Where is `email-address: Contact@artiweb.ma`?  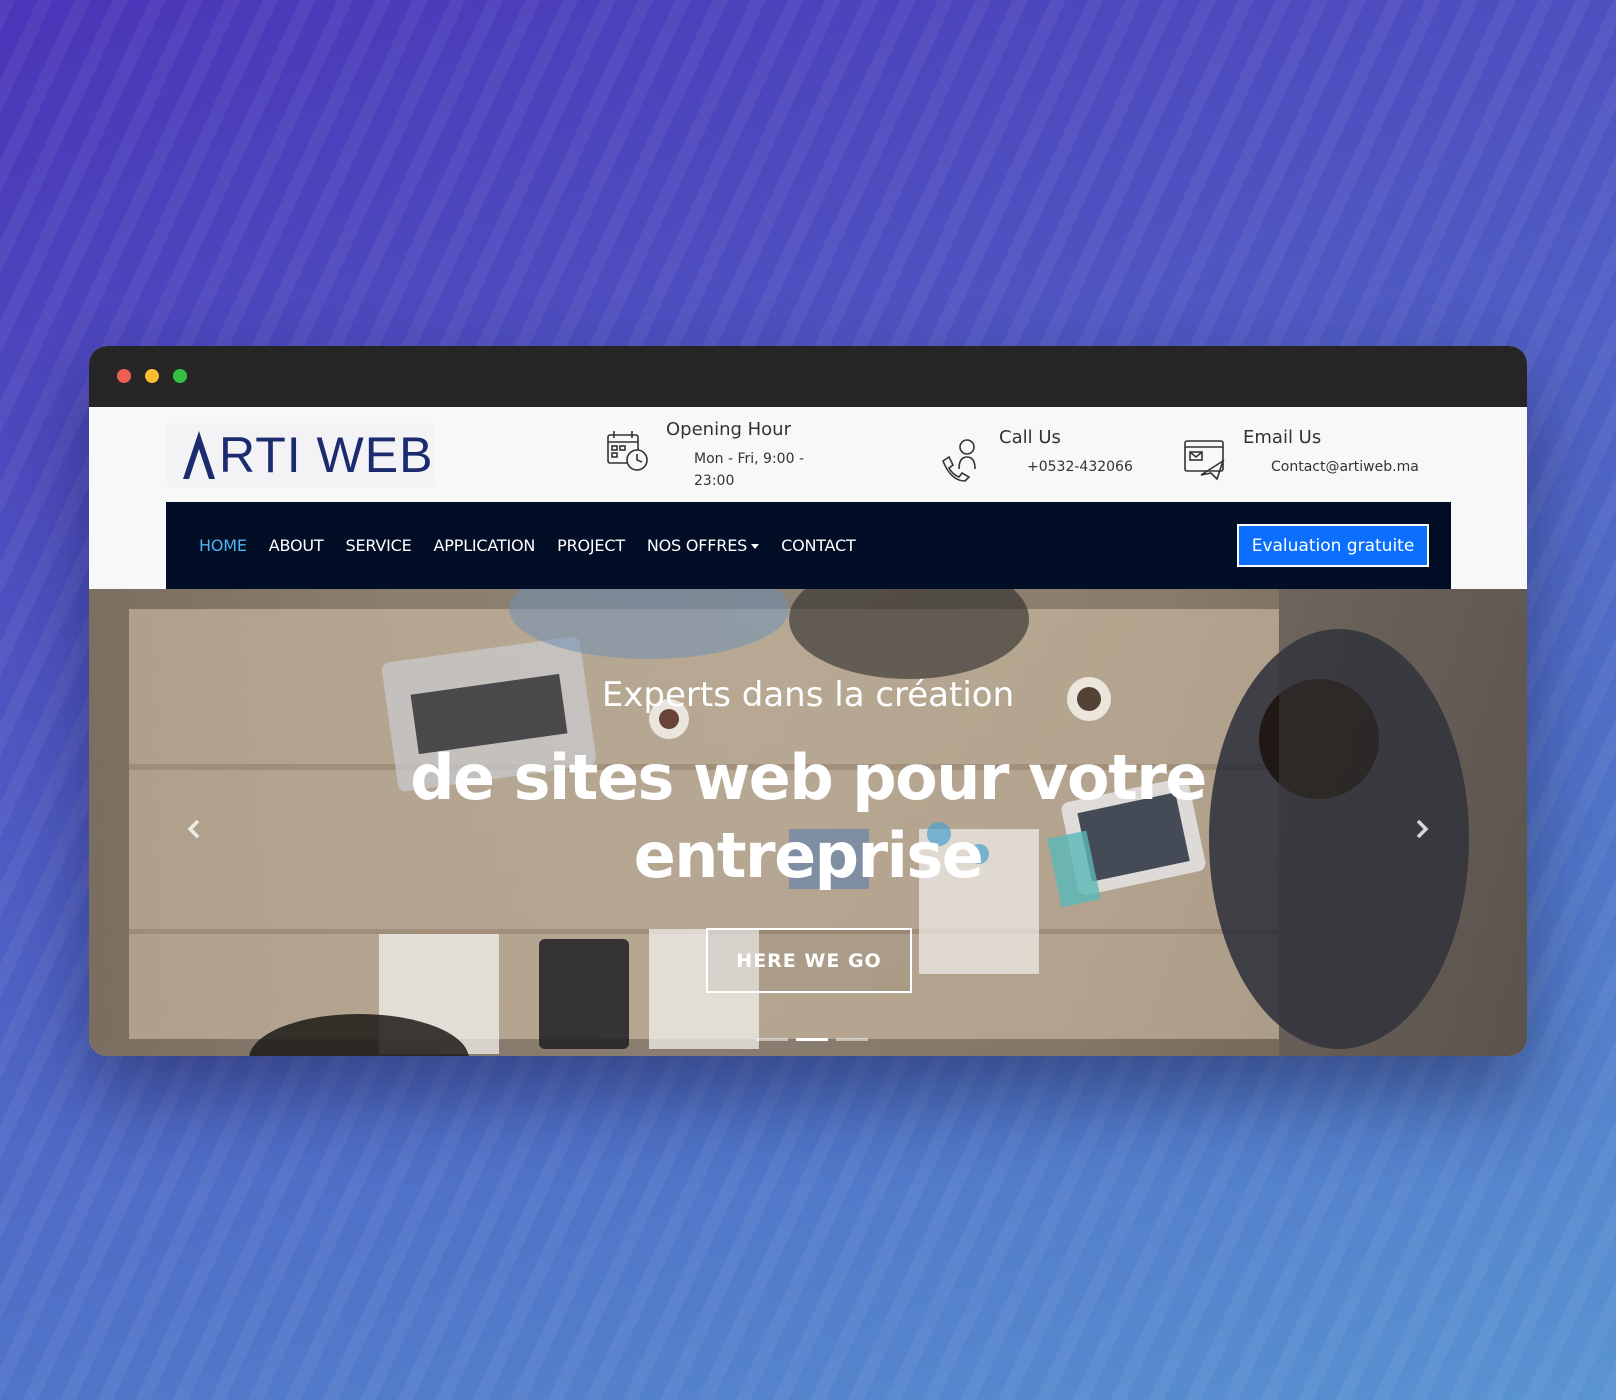 email-address: Contact@artiweb.ma is located at coordinates (1345, 467).